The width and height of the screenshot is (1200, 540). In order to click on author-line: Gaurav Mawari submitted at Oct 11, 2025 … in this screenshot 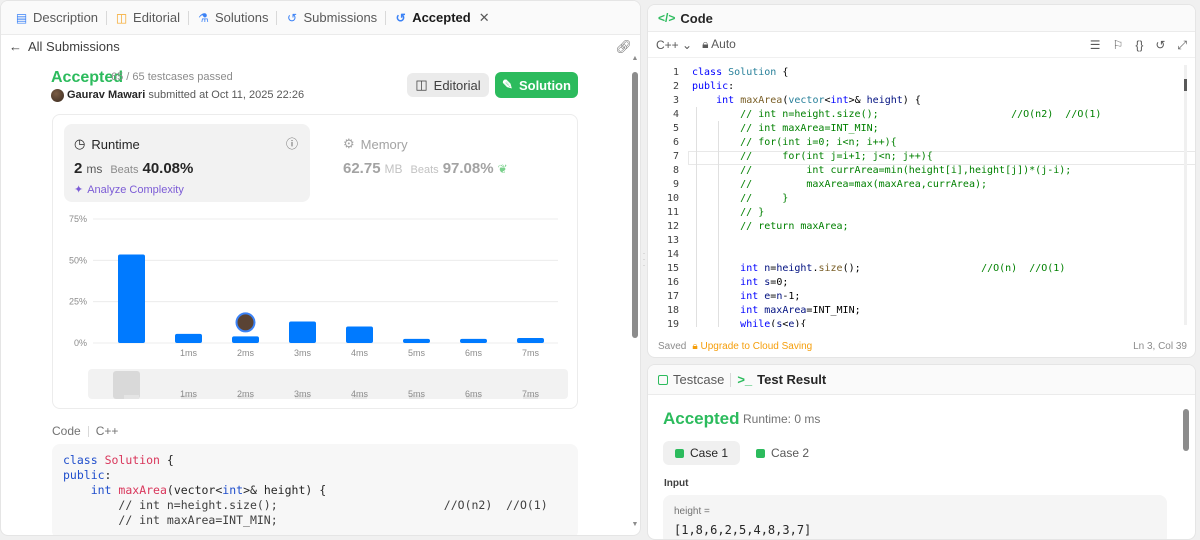, I will do `click(186, 95)`.